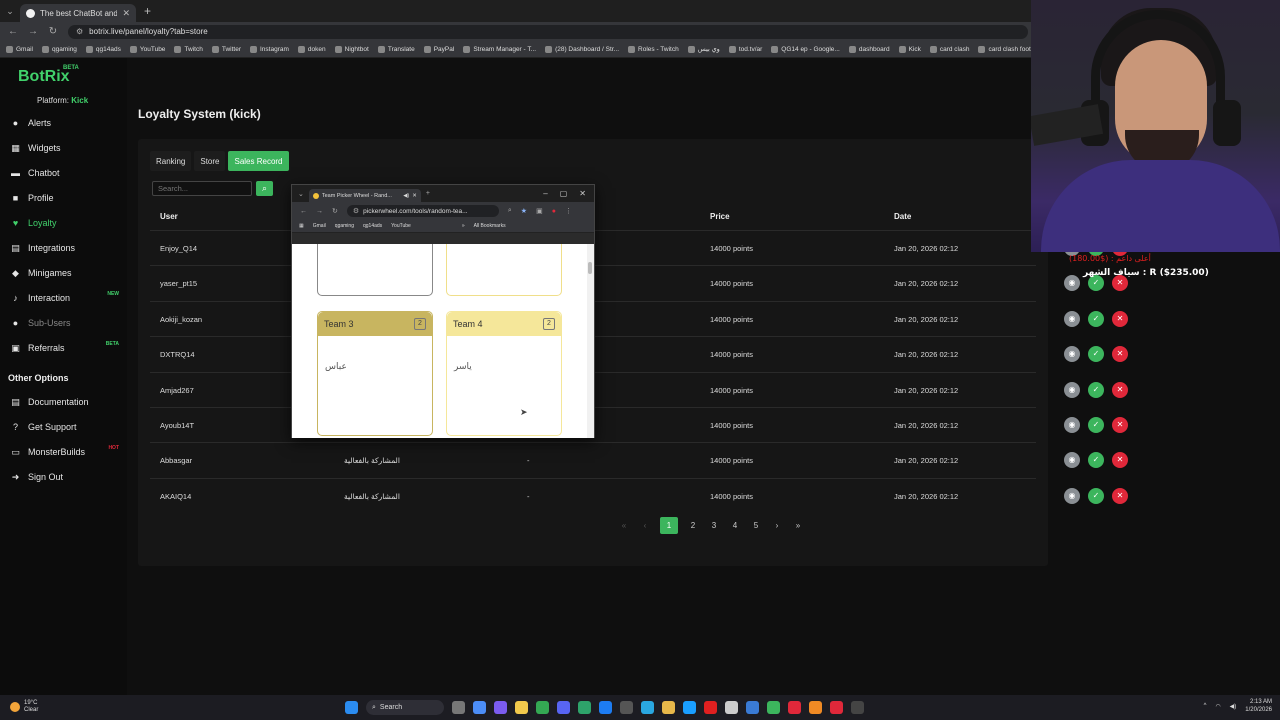 The image size is (1280, 720). I want to click on maximize-icon: ▢, so click(564, 193).